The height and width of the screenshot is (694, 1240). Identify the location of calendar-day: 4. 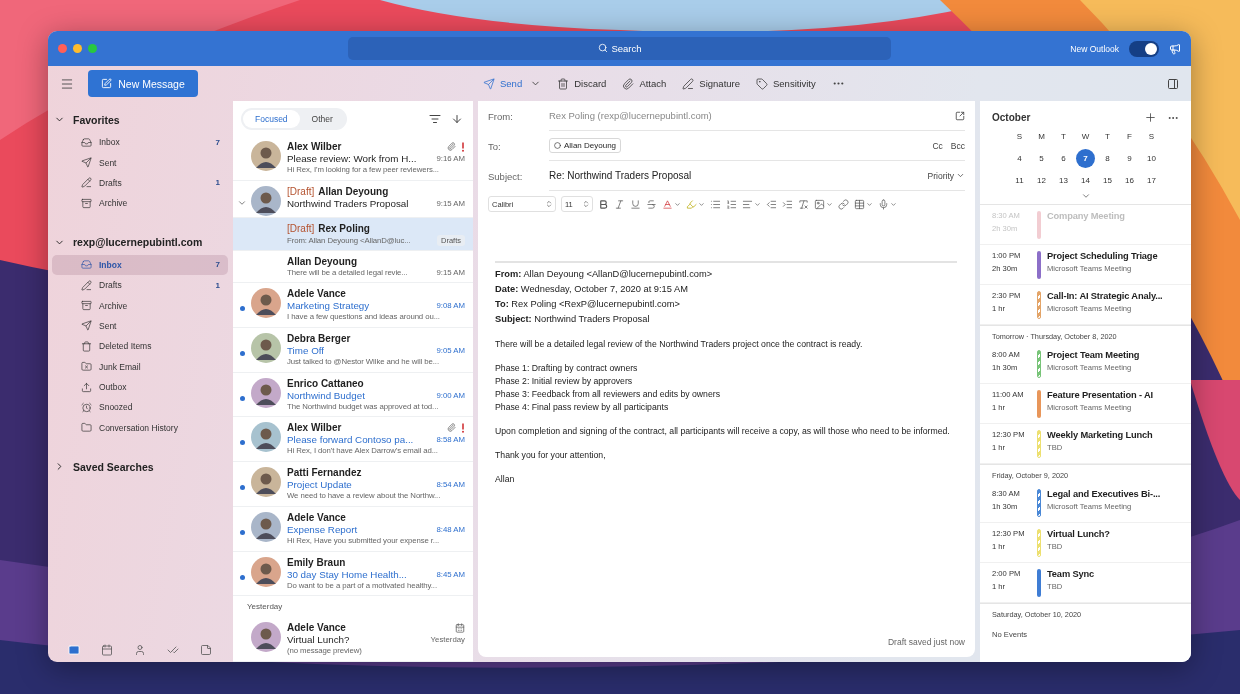
(1019, 158).